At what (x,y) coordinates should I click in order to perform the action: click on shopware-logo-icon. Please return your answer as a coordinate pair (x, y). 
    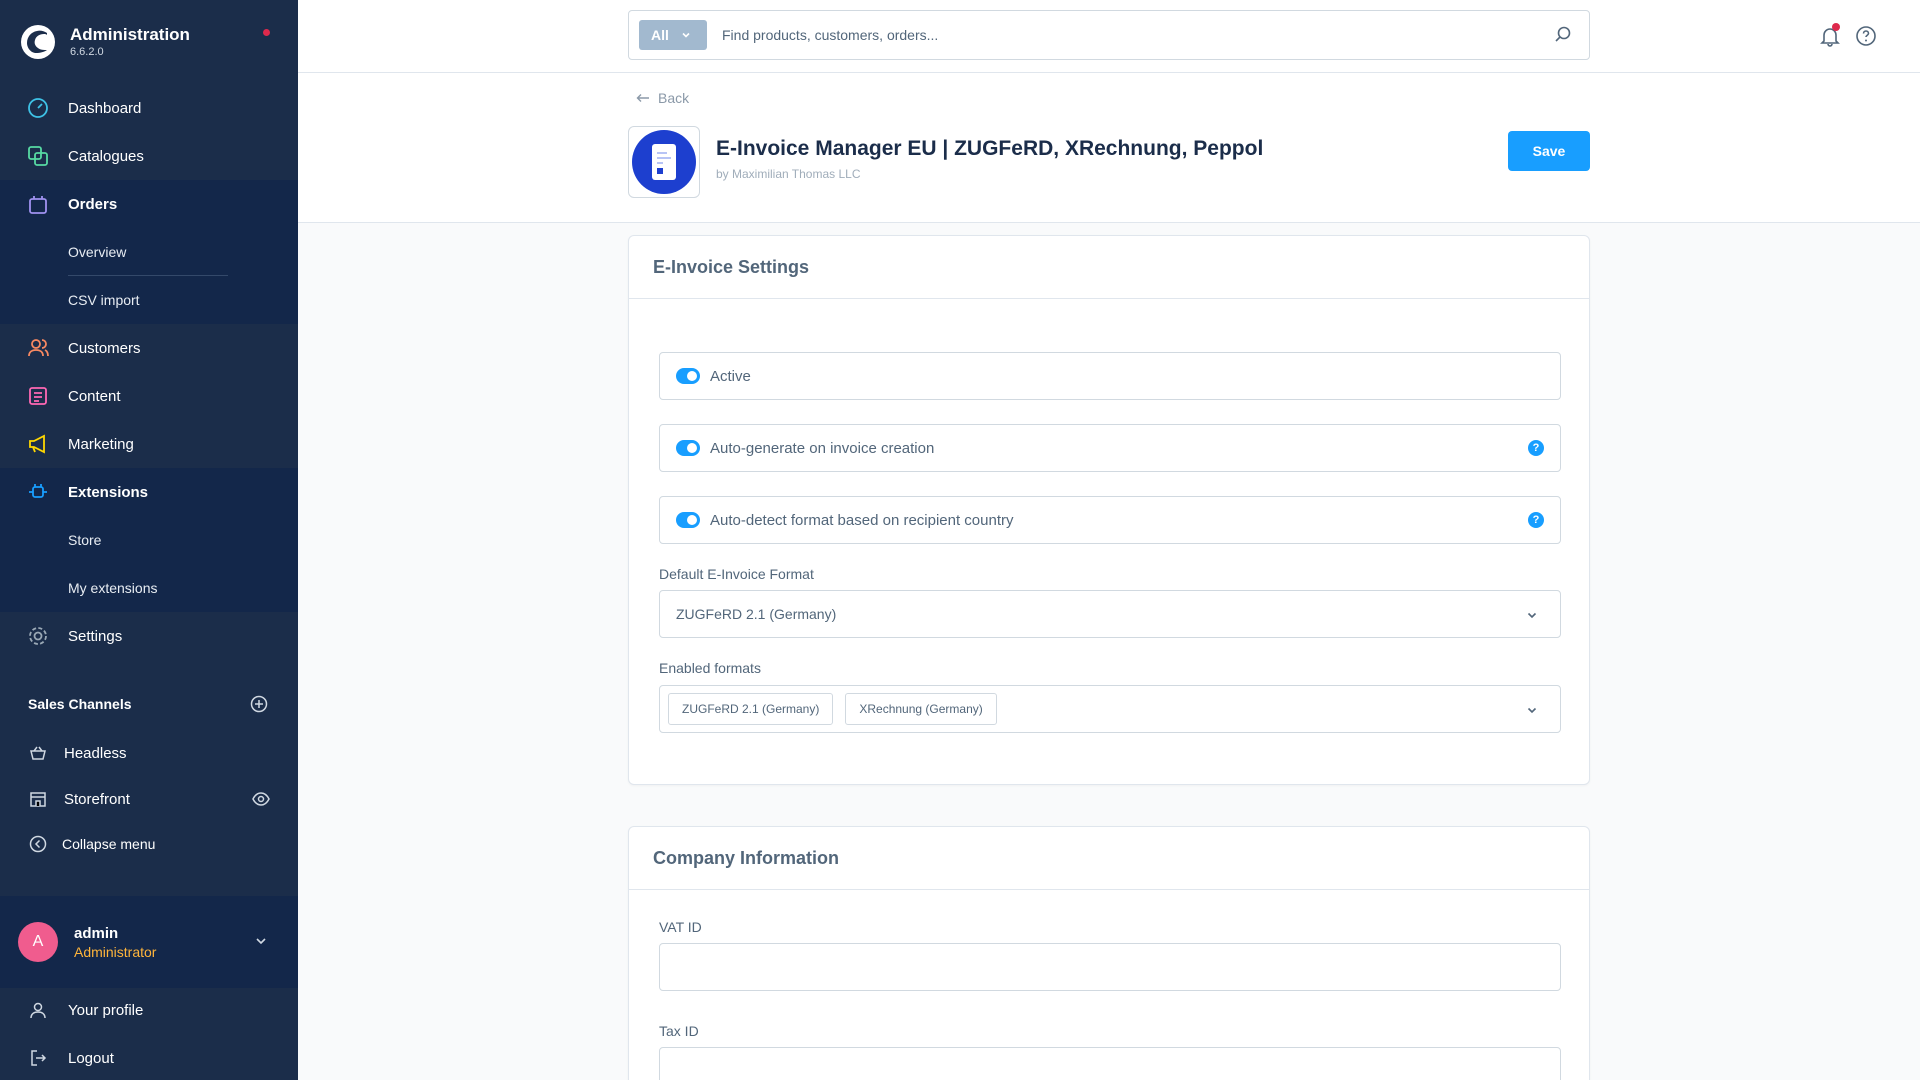
    Looking at the image, I should click on (38, 42).